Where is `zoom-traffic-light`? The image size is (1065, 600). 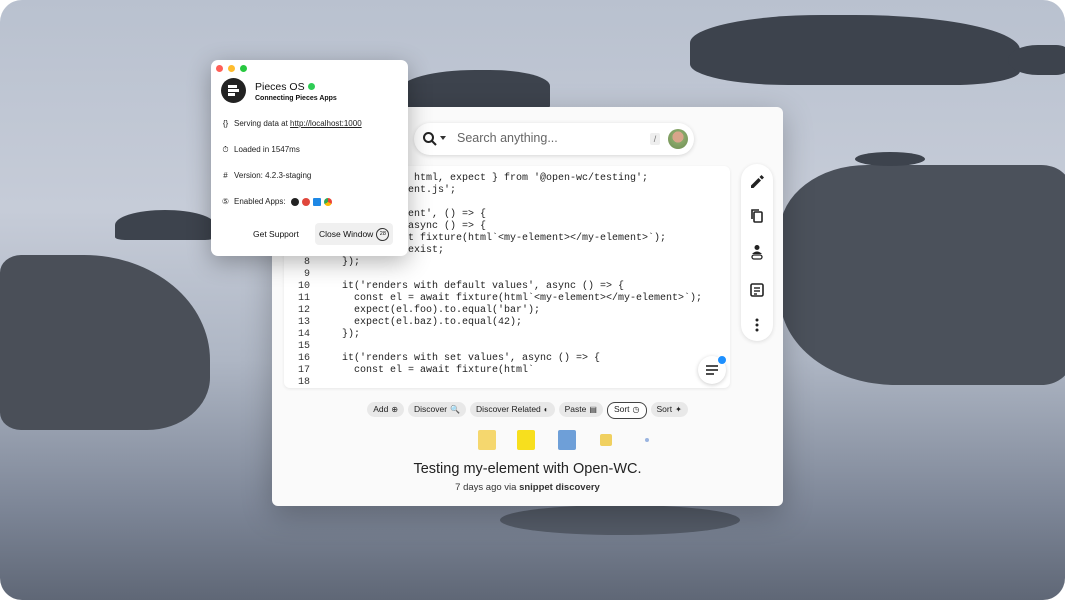
zoom-traffic-light is located at coordinates (243, 68).